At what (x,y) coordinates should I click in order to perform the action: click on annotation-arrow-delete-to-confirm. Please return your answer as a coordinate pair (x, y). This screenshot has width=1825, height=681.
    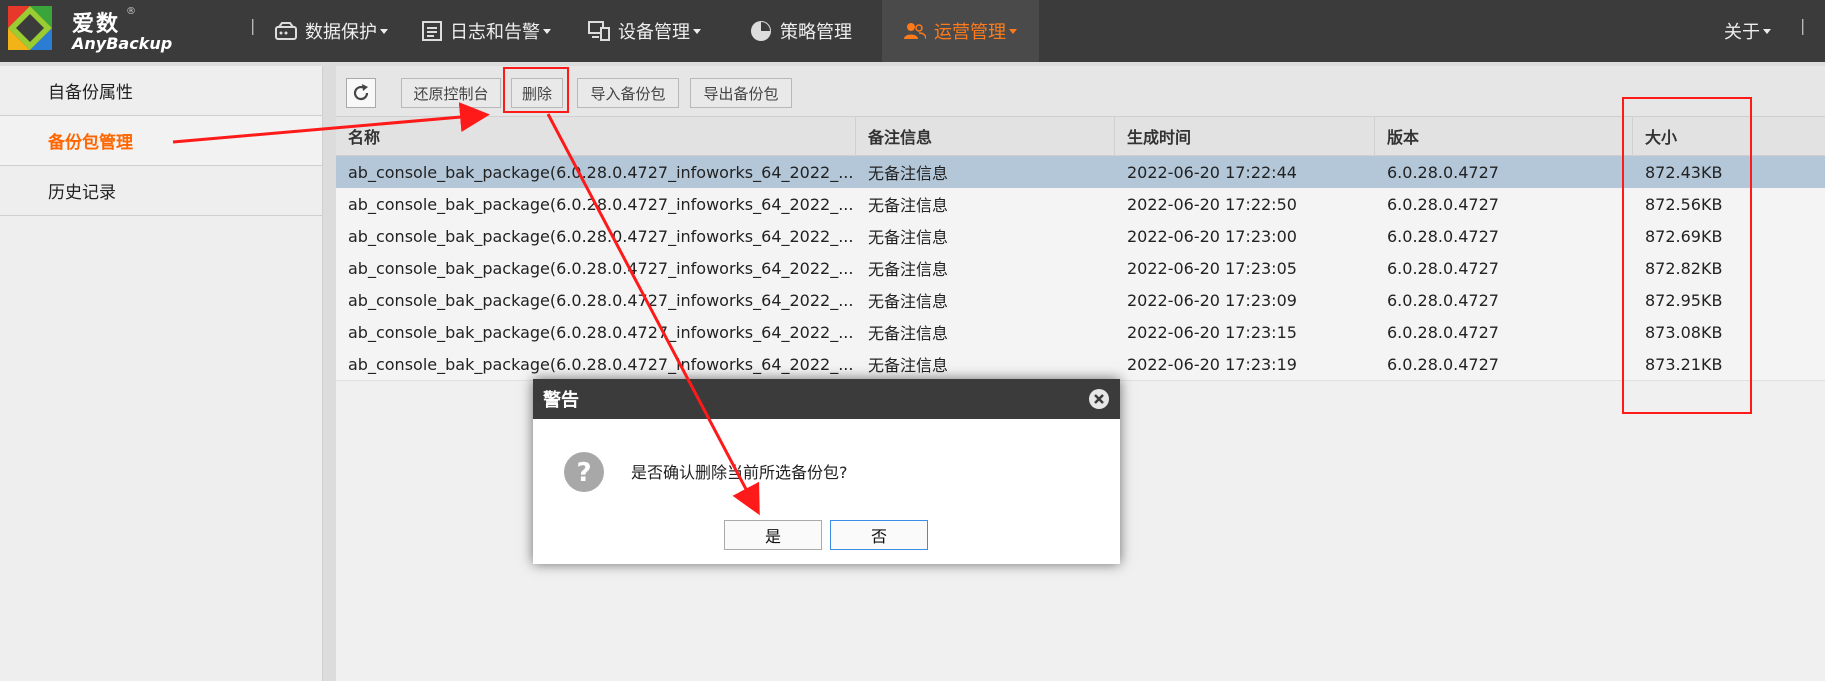
    Looking at the image, I should click on (653, 314).